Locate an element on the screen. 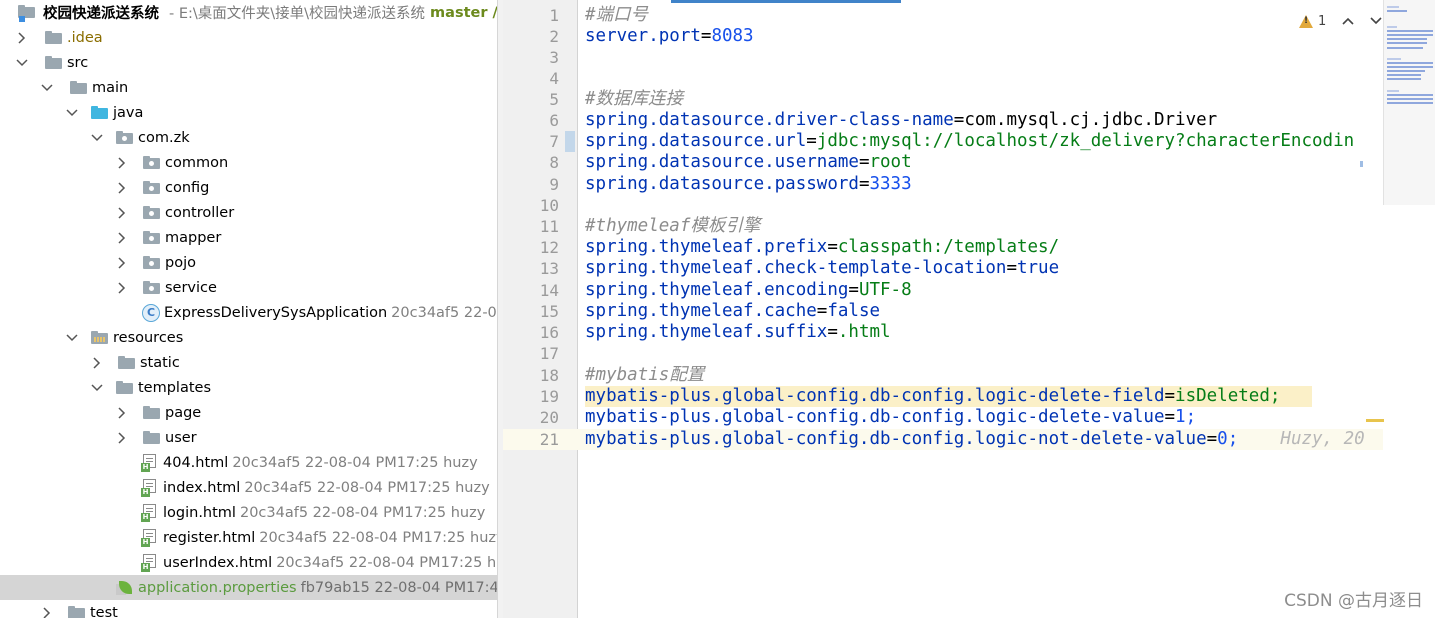 The image size is (1435, 618). tree-item-mapper: mapper is located at coordinates (248, 237).